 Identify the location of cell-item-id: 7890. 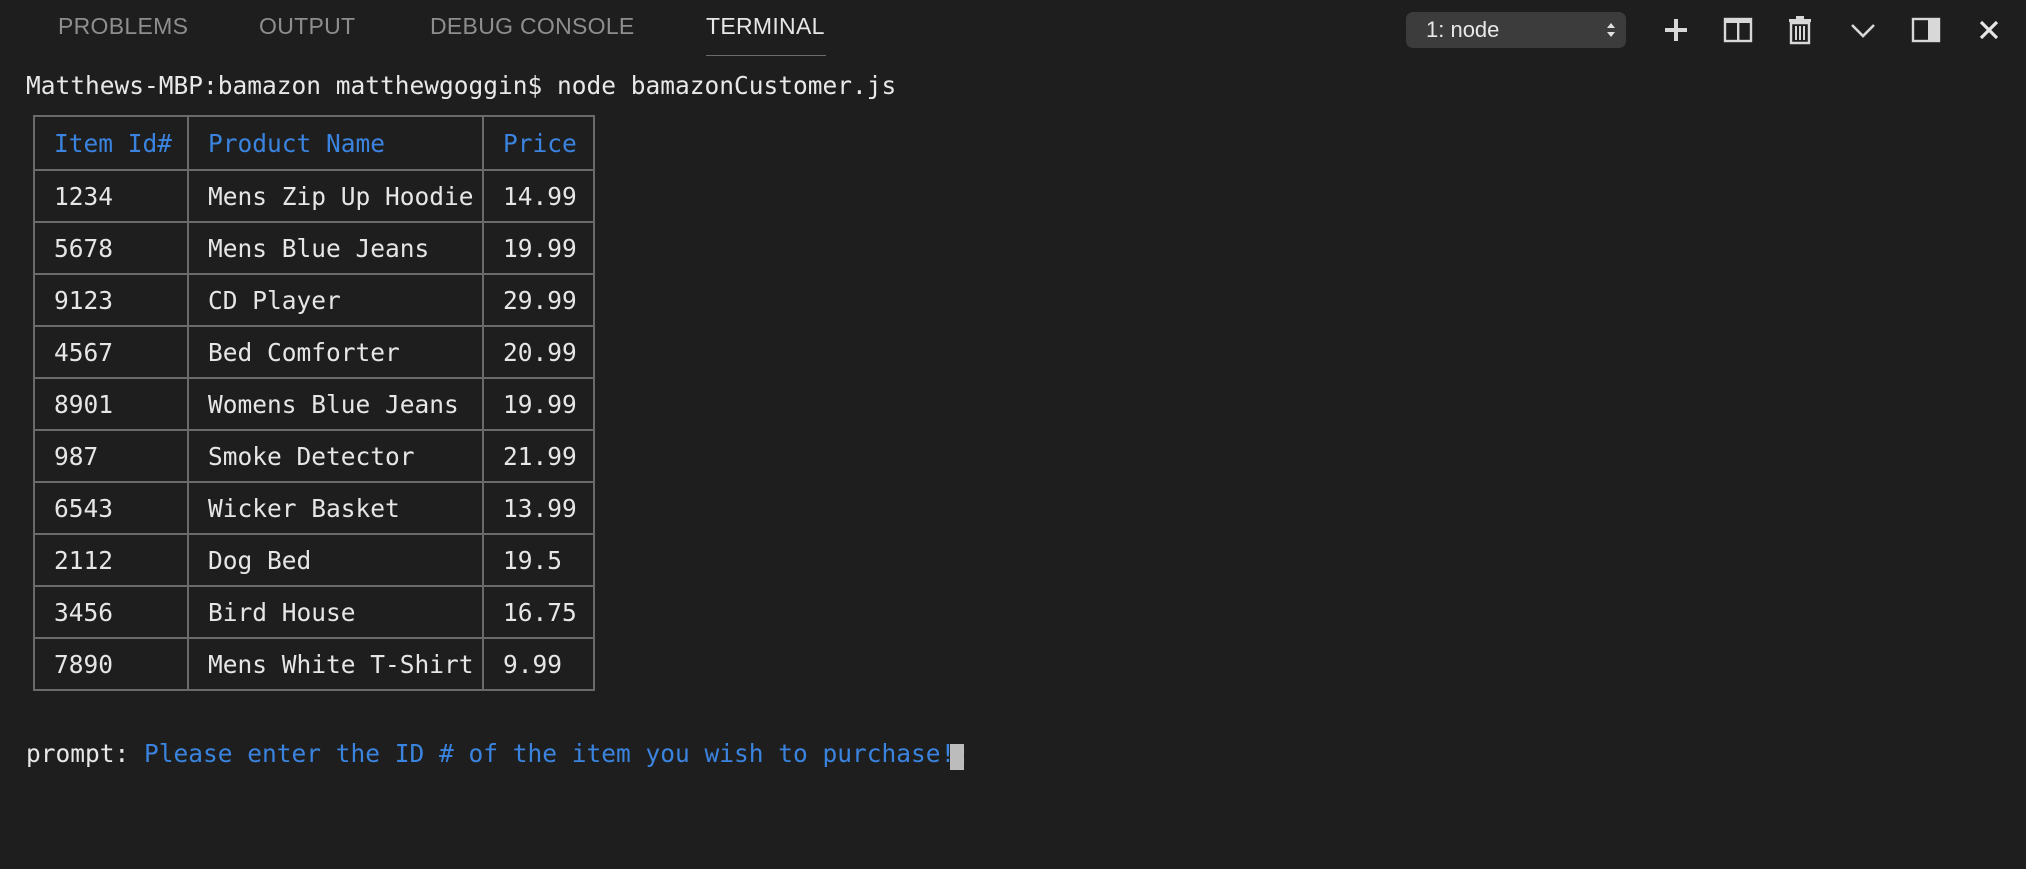
(111, 664).